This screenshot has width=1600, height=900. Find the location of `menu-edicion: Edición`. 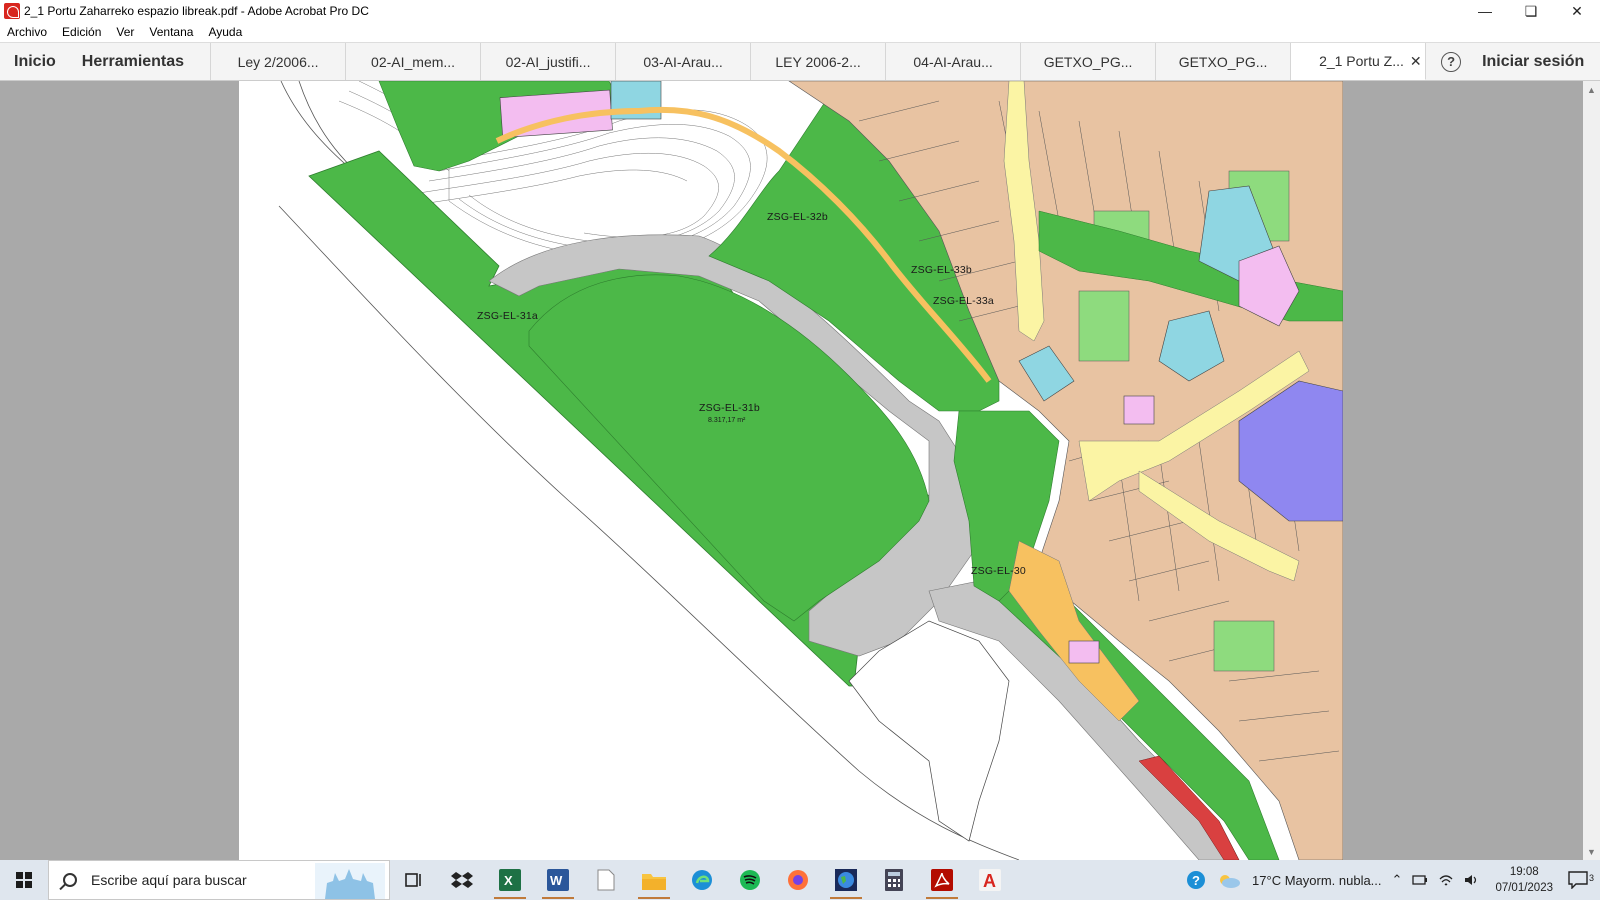

menu-edicion: Edición is located at coordinates (82, 32).